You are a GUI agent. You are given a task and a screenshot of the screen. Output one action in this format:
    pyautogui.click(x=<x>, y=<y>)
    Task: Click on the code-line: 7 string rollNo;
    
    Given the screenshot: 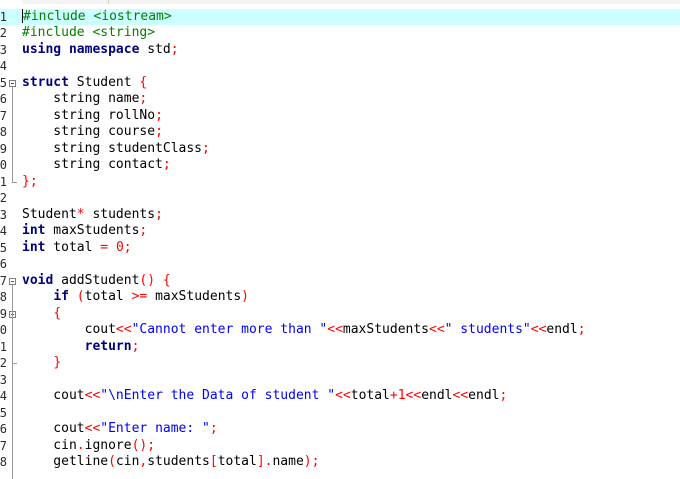 What is the action you would take?
    pyautogui.click(x=340, y=116)
    